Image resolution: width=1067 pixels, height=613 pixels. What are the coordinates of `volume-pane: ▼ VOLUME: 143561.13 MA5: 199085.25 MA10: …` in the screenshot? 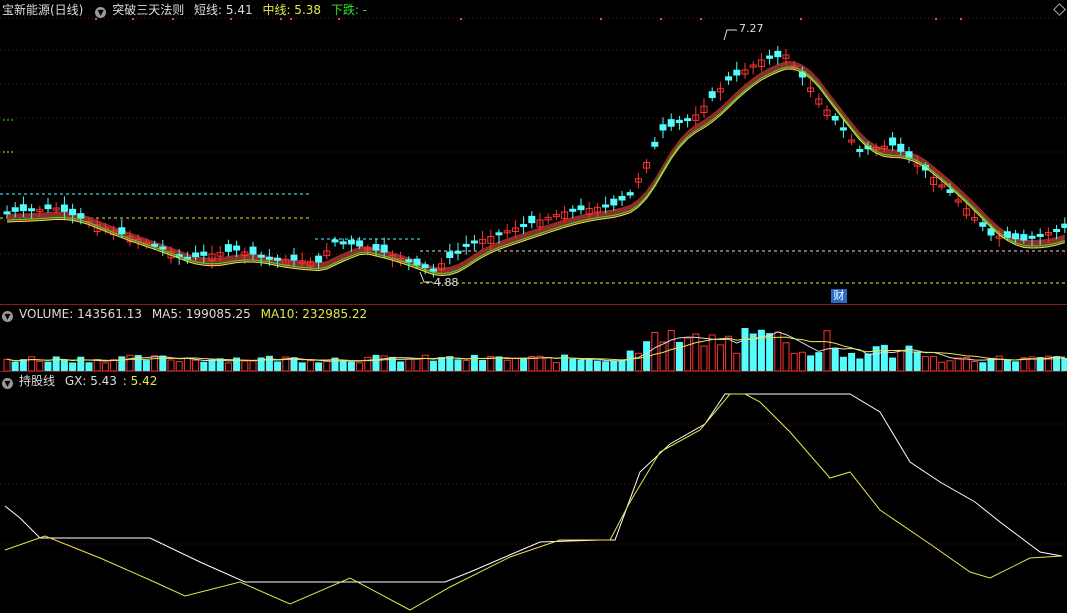 It's located at (533, 338).